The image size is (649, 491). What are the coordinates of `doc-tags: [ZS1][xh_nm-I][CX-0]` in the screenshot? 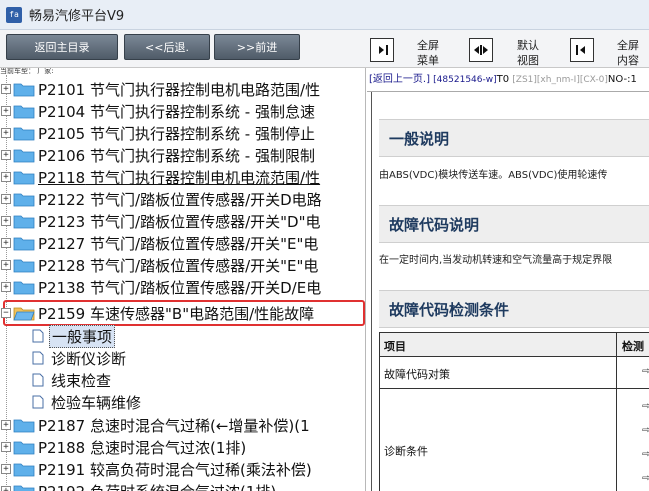 It's located at (560, 80).